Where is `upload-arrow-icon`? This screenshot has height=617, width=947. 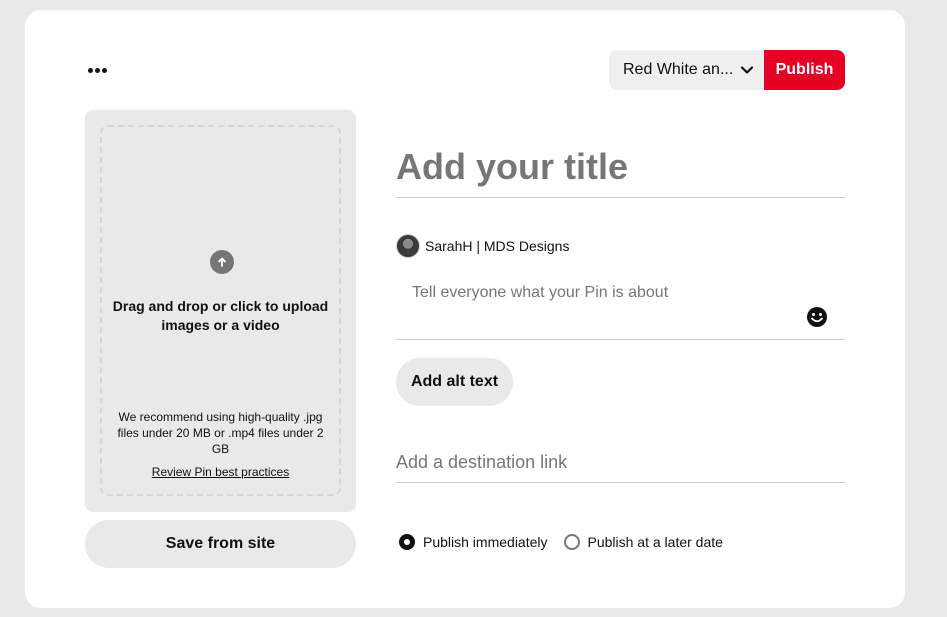 upload-arrow-icon is located at coordinates (222, 262).